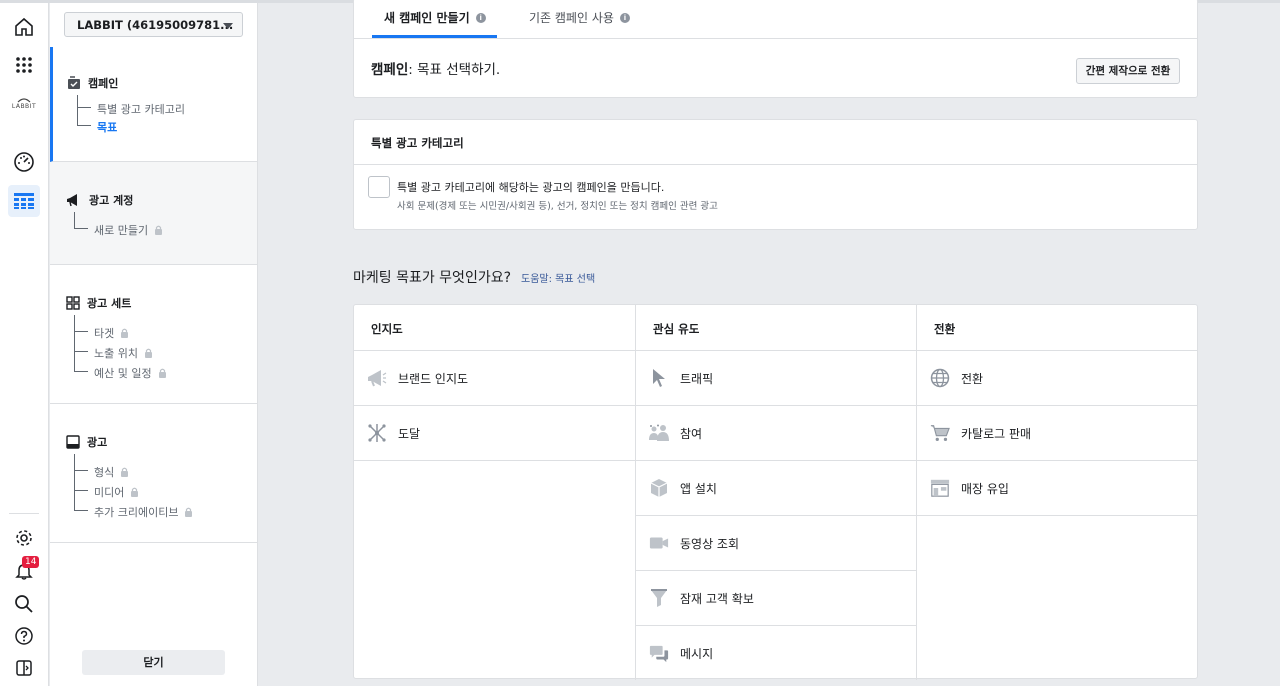 This screenshot has height=686, width=1280. I want to click on apps-grid-icon, so click(24, 65).